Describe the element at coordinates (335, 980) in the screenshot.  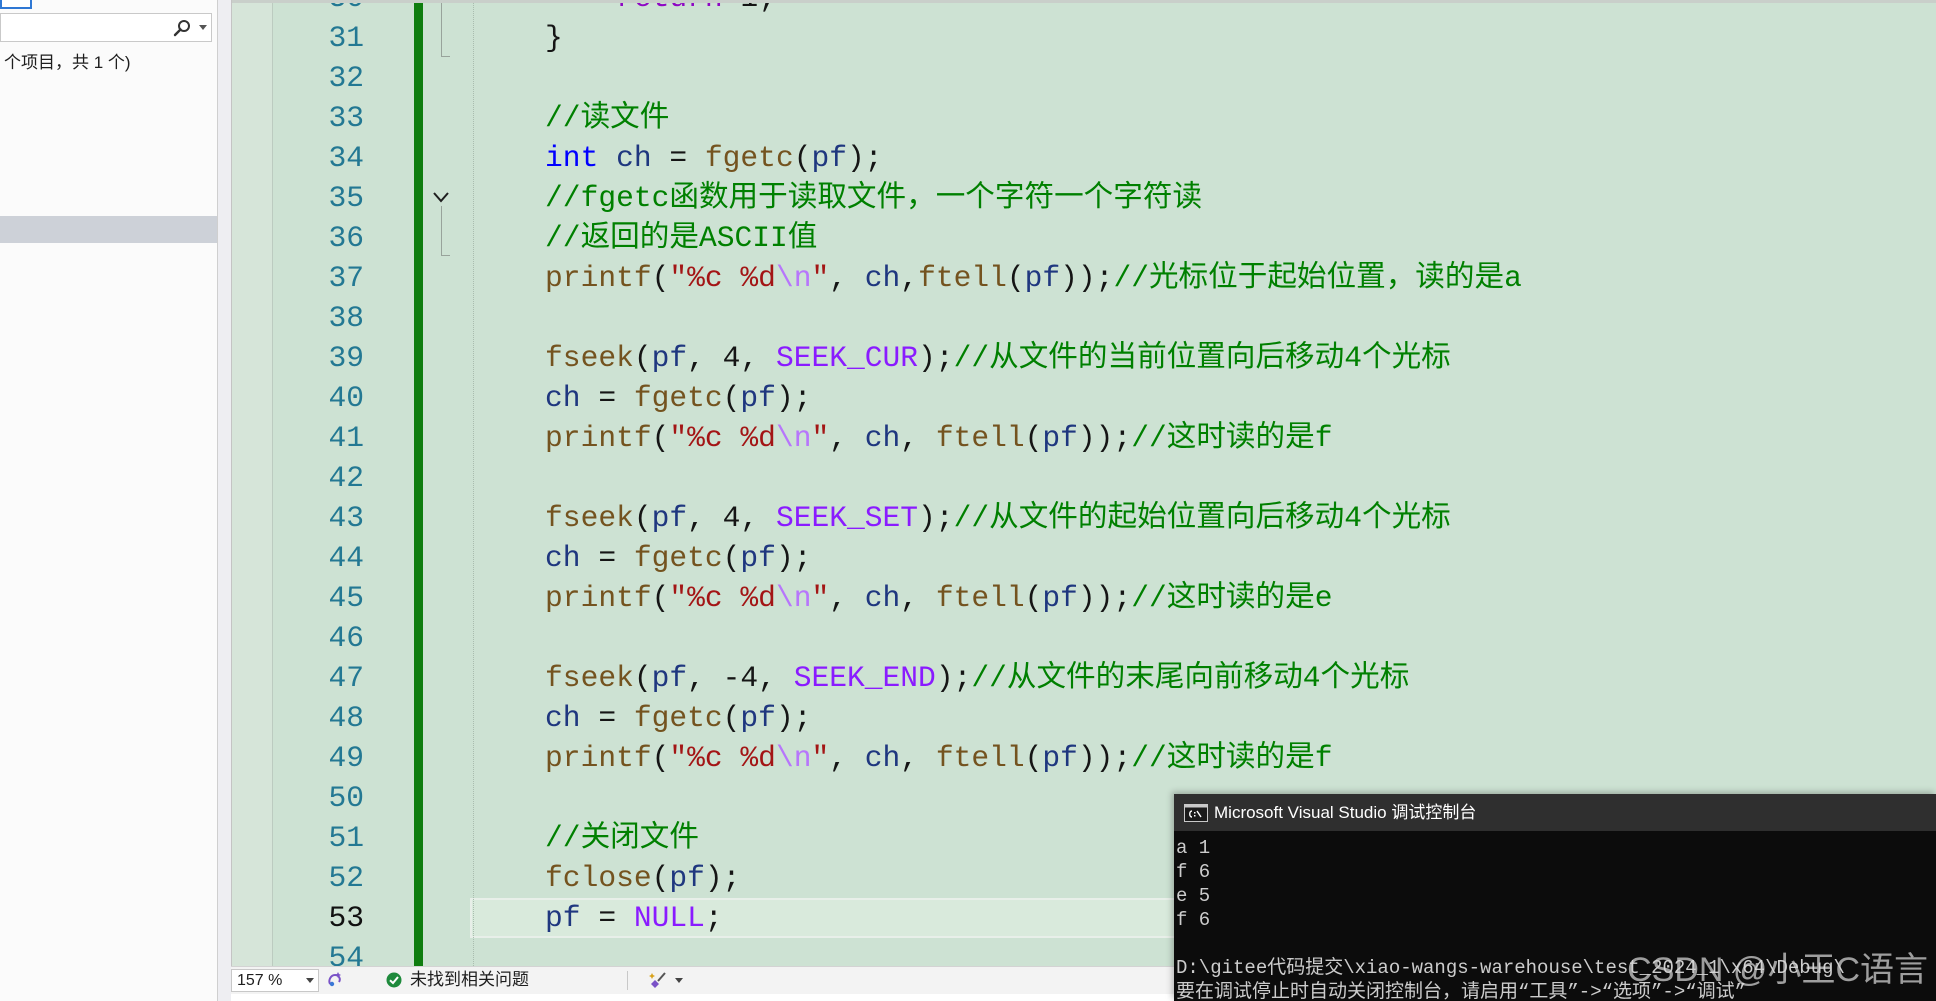
I see `intellicode-icon` at that location.